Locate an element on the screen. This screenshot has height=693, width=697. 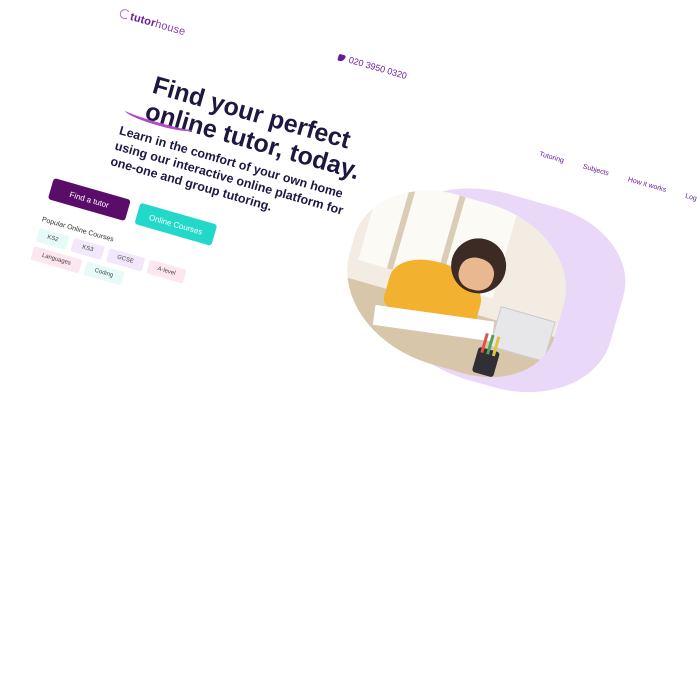
nav-tutoring: Tutoring is located at coordinates (551, 158).